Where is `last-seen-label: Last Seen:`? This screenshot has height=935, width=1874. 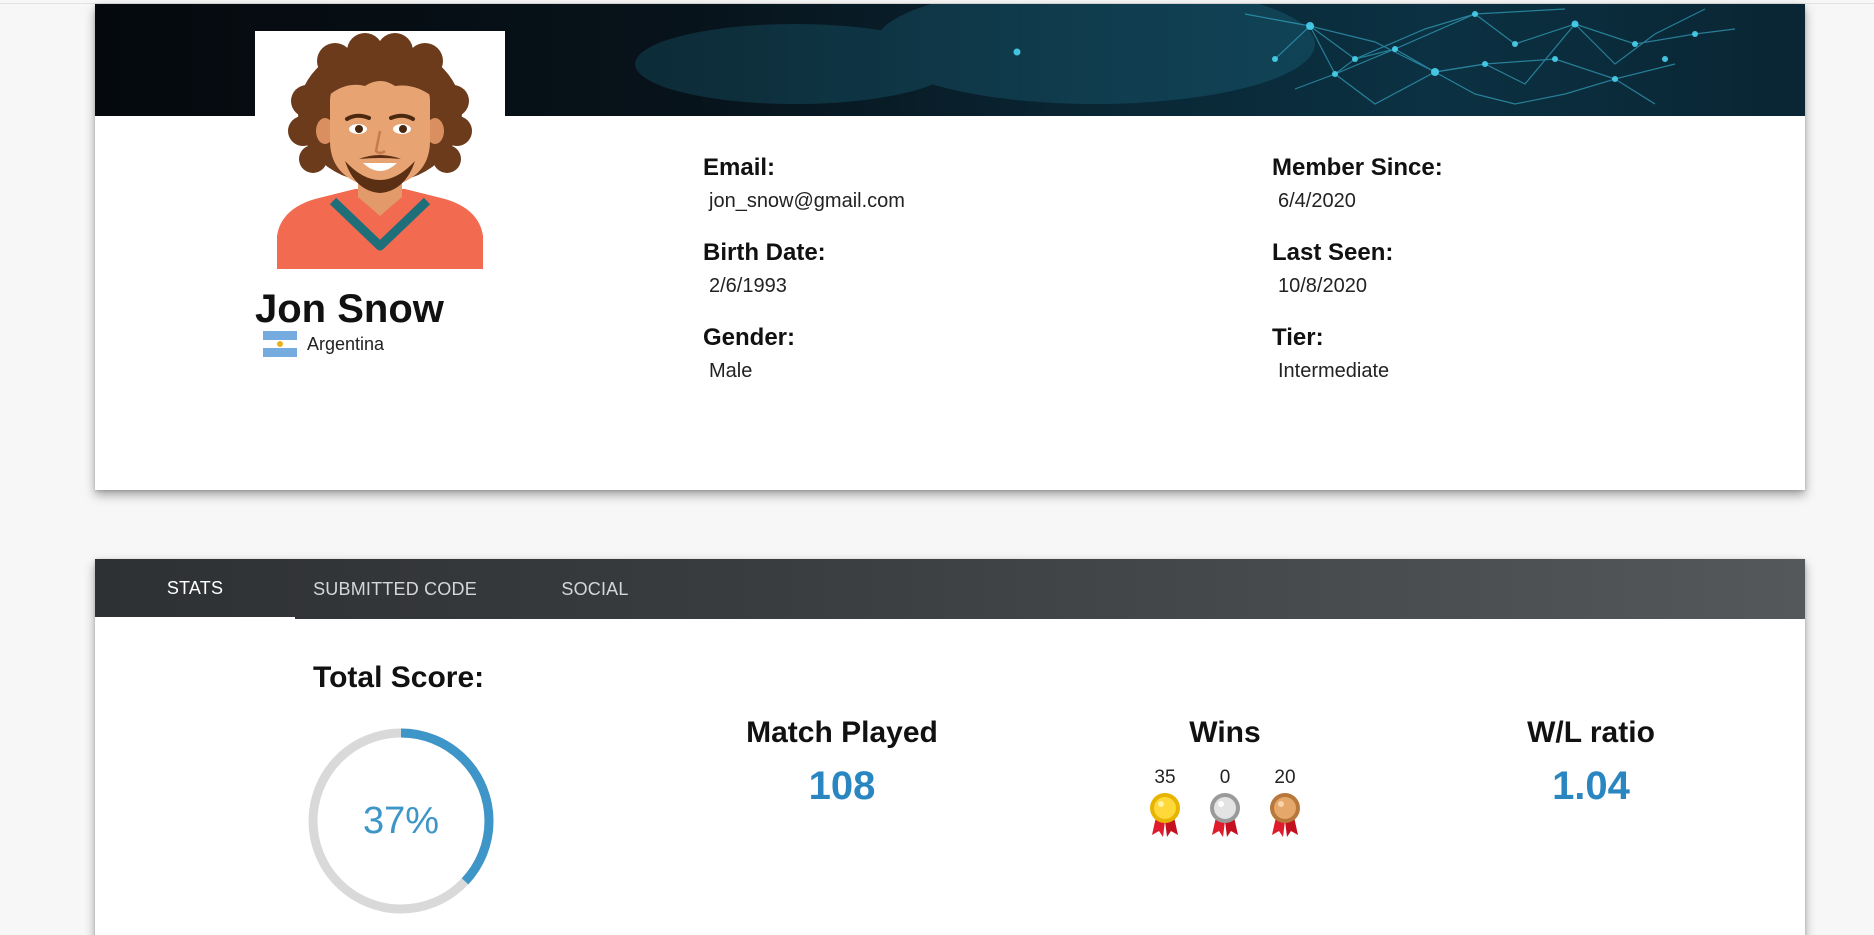
last-seen-label: Last Seen: is located at coordinates (1333, 252).